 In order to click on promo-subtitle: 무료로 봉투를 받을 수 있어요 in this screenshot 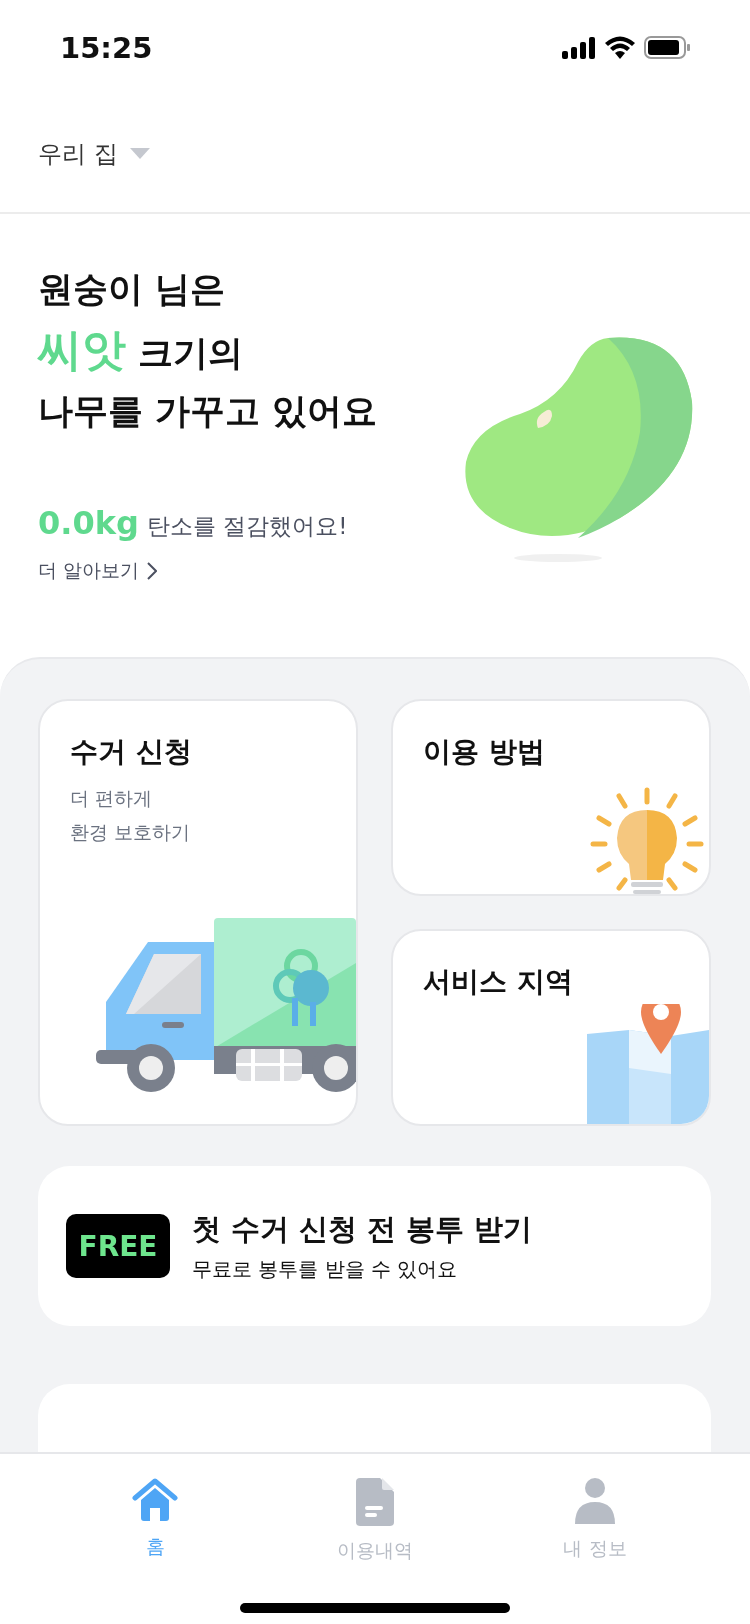, I will do `click(325, 1269)`.